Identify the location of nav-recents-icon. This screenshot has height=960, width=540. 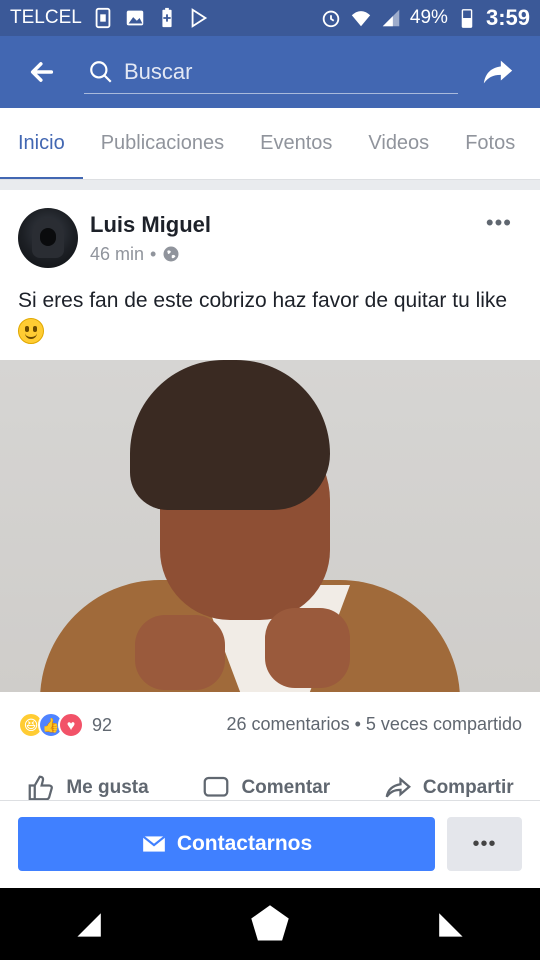
(451, 925).